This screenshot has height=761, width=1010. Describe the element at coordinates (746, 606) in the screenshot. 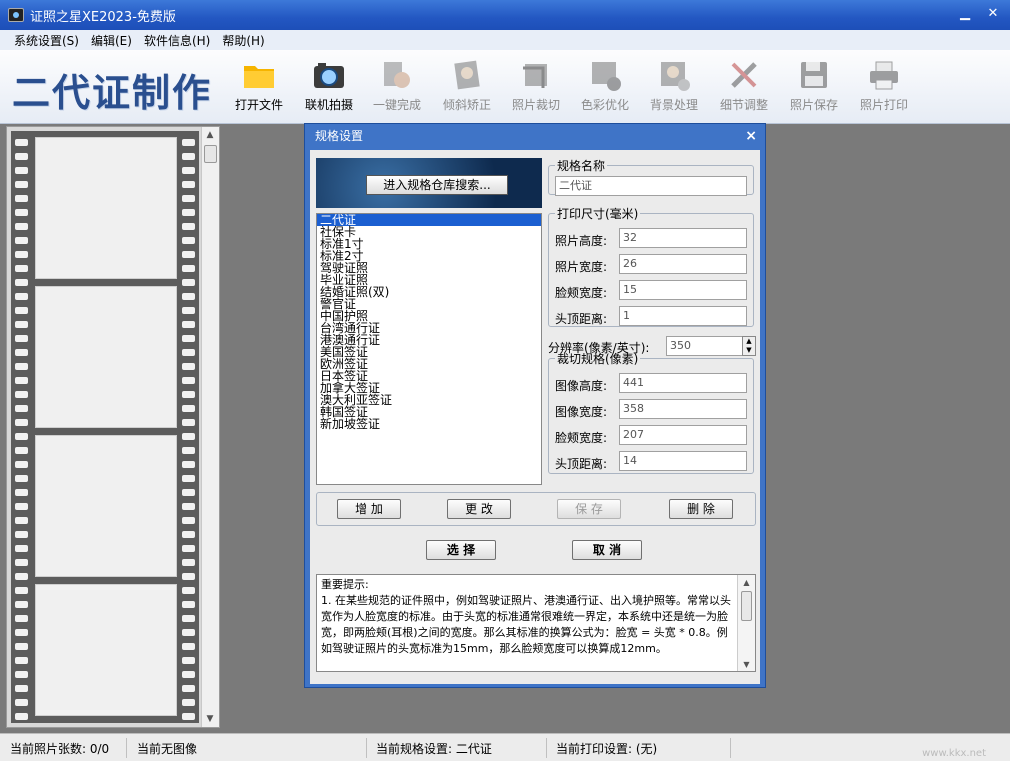

I see `notes-scroll-thumb` at that location.